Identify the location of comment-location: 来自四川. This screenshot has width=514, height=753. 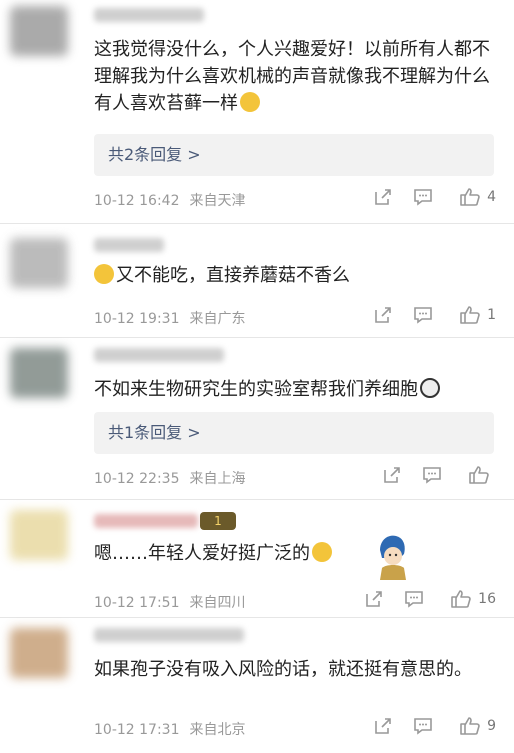
(217, 603).